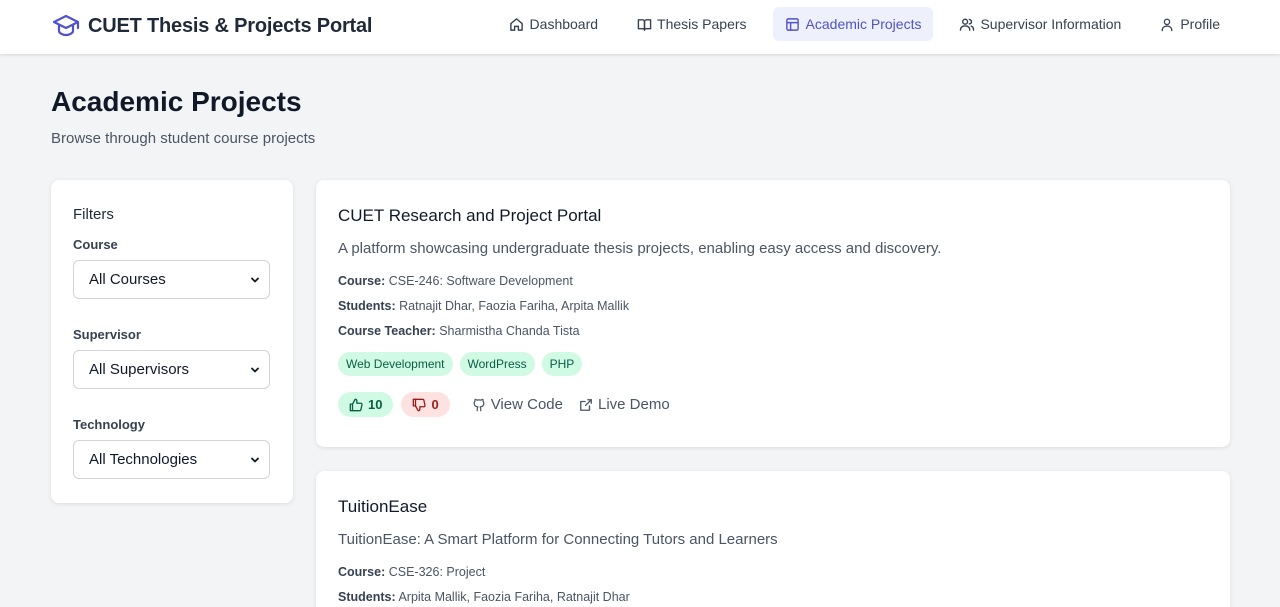  Describe the element at coordinates (702, 24) in the screenshot. I see `nav-label: Thesis Papers` at that location.